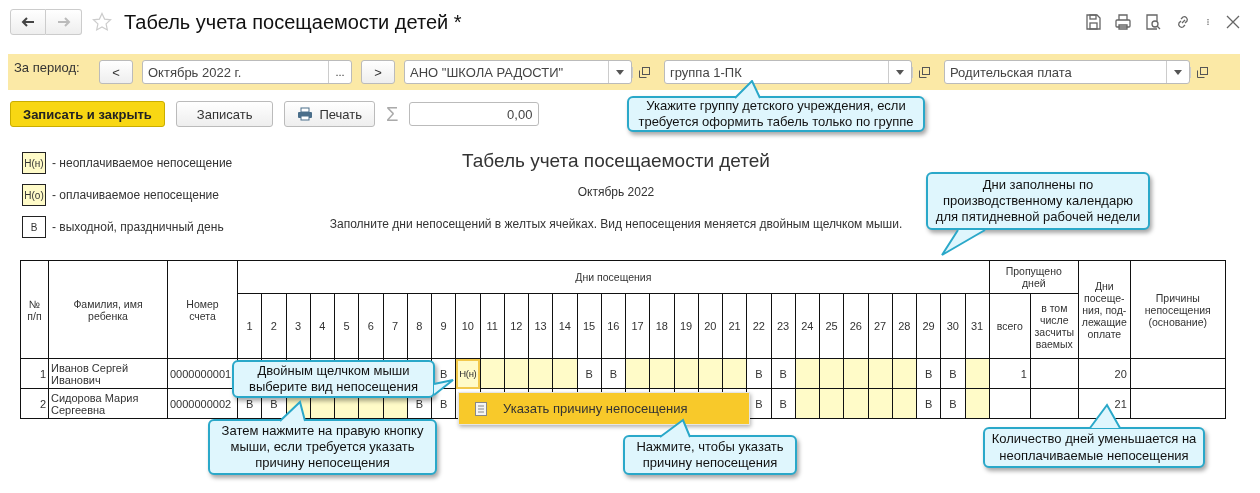  I want to click on day-header: 22, so click(758, 326).